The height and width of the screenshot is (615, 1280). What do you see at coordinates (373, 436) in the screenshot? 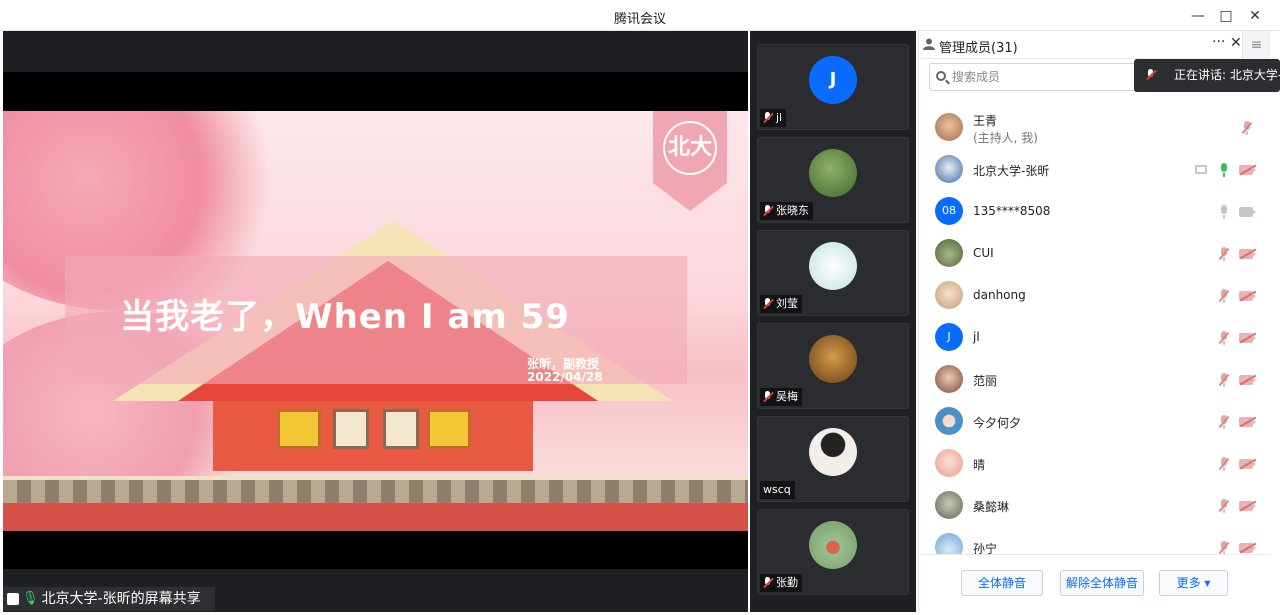
I see `palace-hall` at bounding box center [373, 436].